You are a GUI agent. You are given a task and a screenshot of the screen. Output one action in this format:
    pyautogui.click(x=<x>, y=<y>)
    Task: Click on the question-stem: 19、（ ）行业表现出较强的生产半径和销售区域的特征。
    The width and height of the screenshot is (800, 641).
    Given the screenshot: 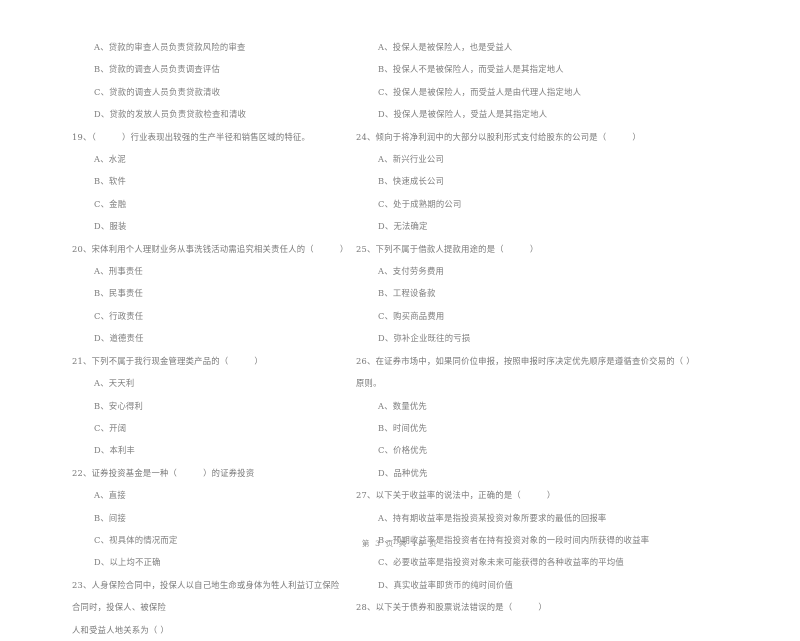 What is the action you would take?
    pyautogui.click(x=207, y=137)
    